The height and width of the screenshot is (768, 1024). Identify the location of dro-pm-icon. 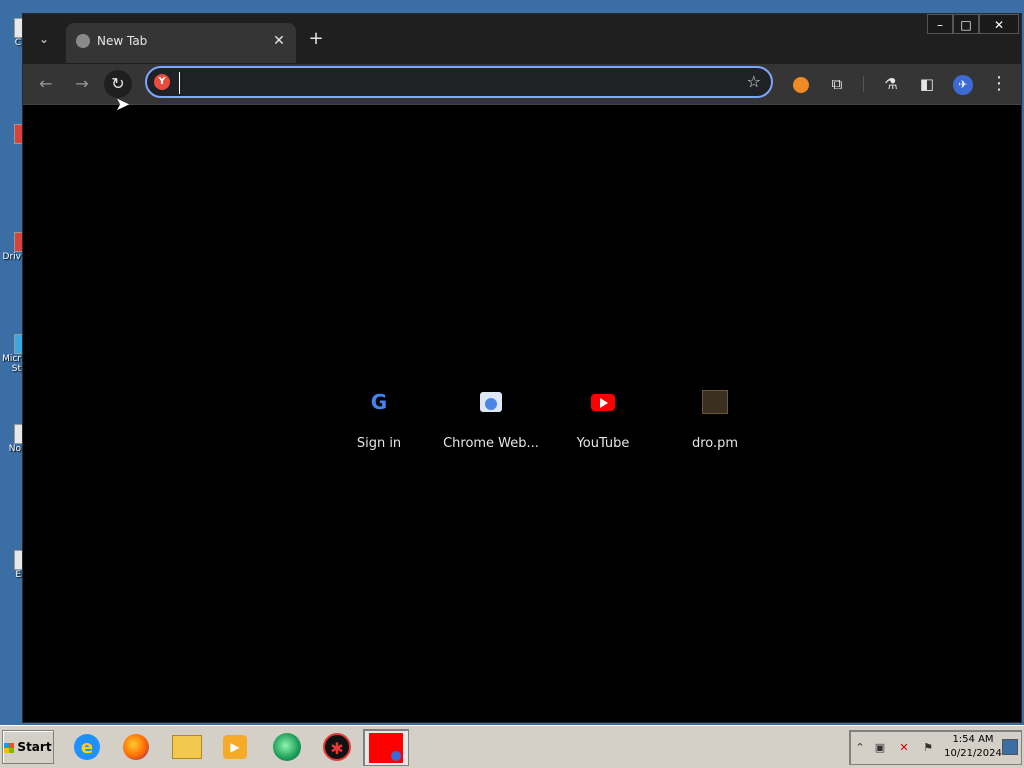
(715, 402).